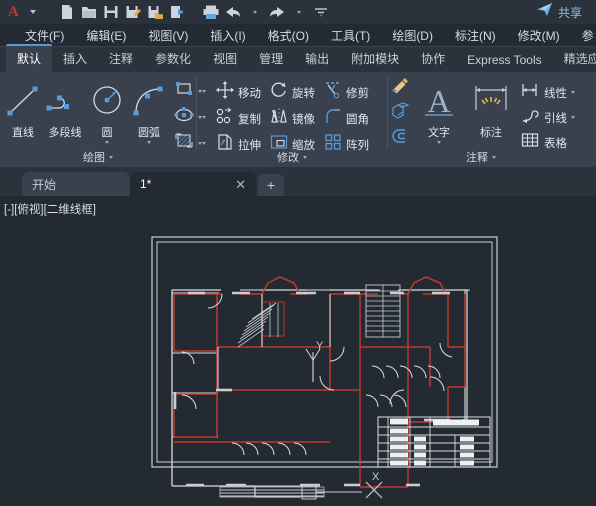 The height and width of the screenshot is (506, 596). Describe the element at coordinates (439, 133) in the screenshot. I see `text-tool-label: 文字` at that location.